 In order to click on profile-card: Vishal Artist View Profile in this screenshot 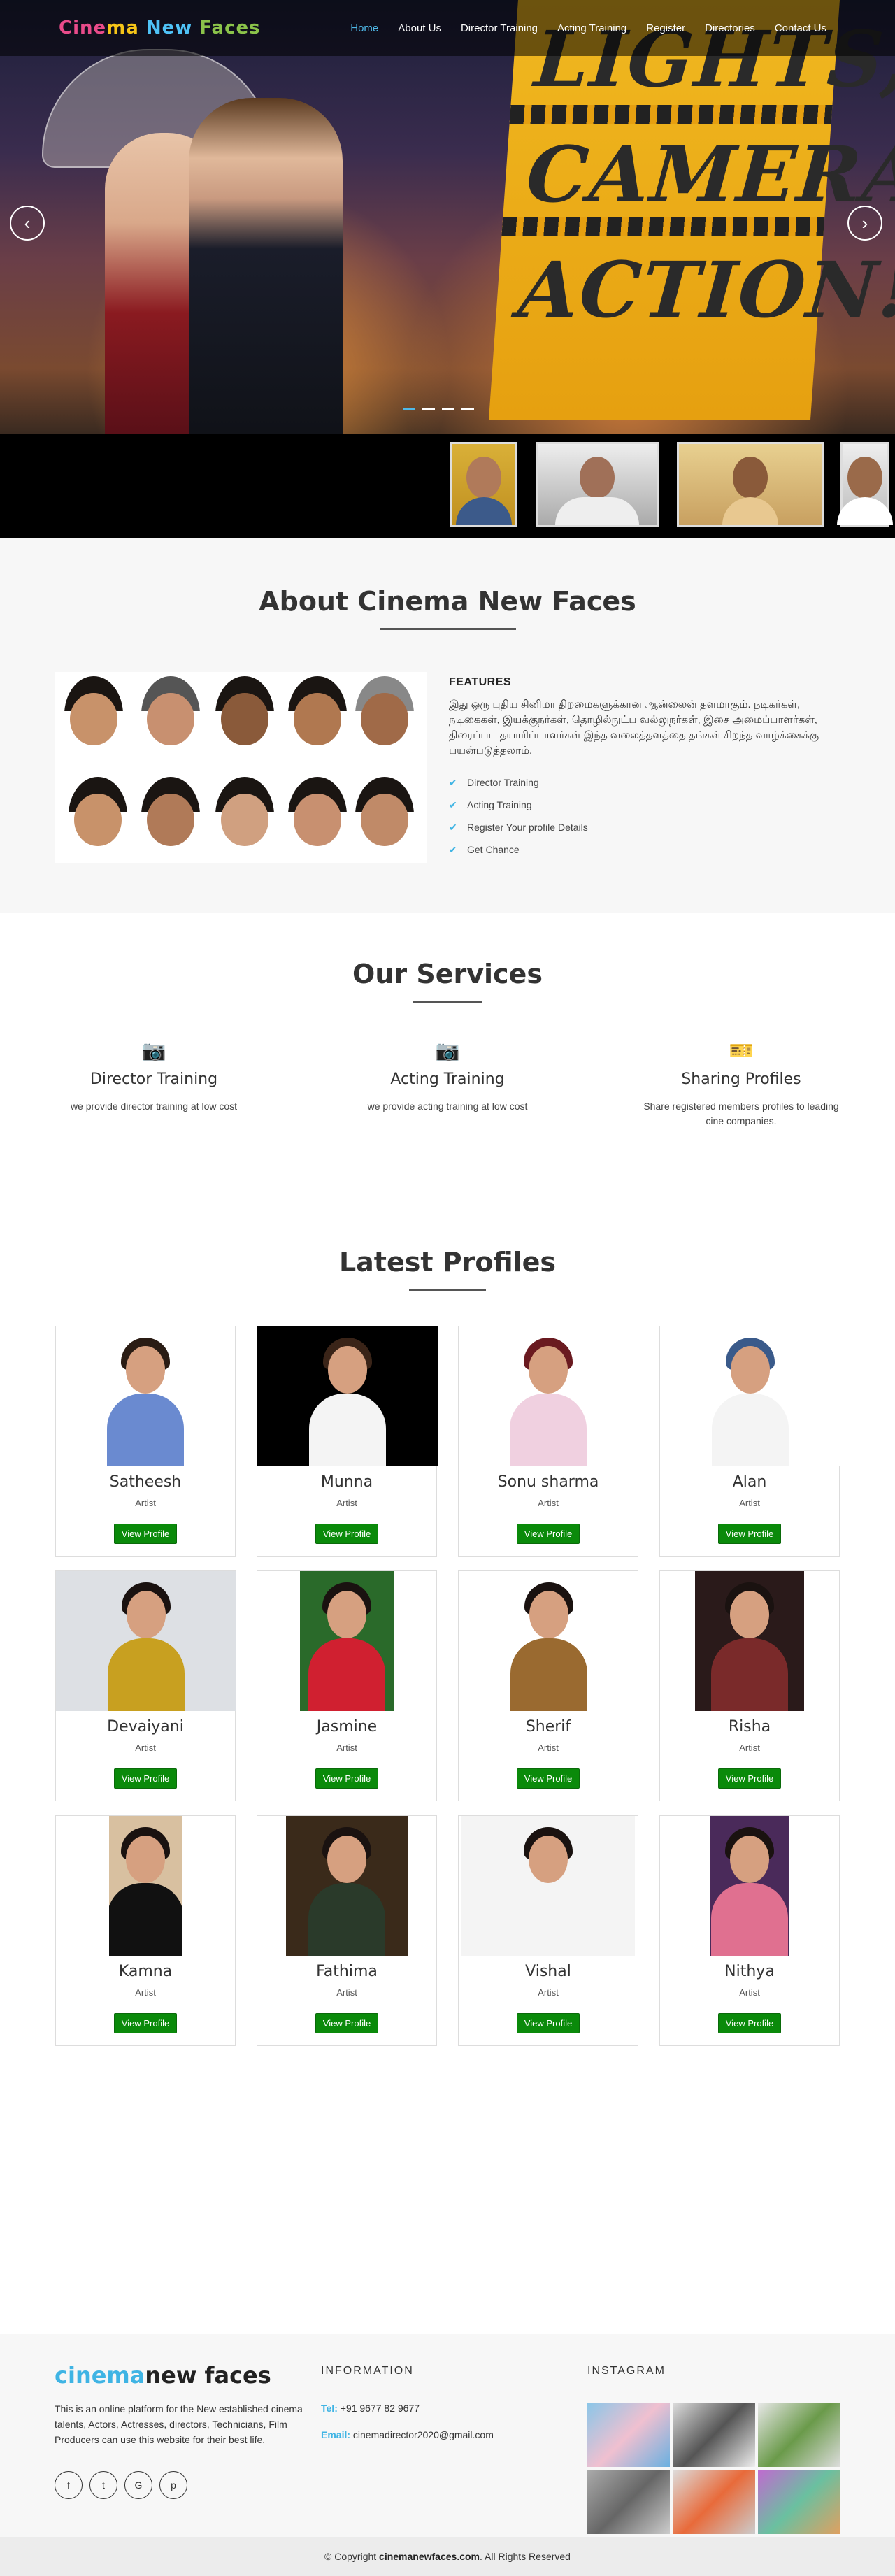, I will do `click(548, 1930)`.